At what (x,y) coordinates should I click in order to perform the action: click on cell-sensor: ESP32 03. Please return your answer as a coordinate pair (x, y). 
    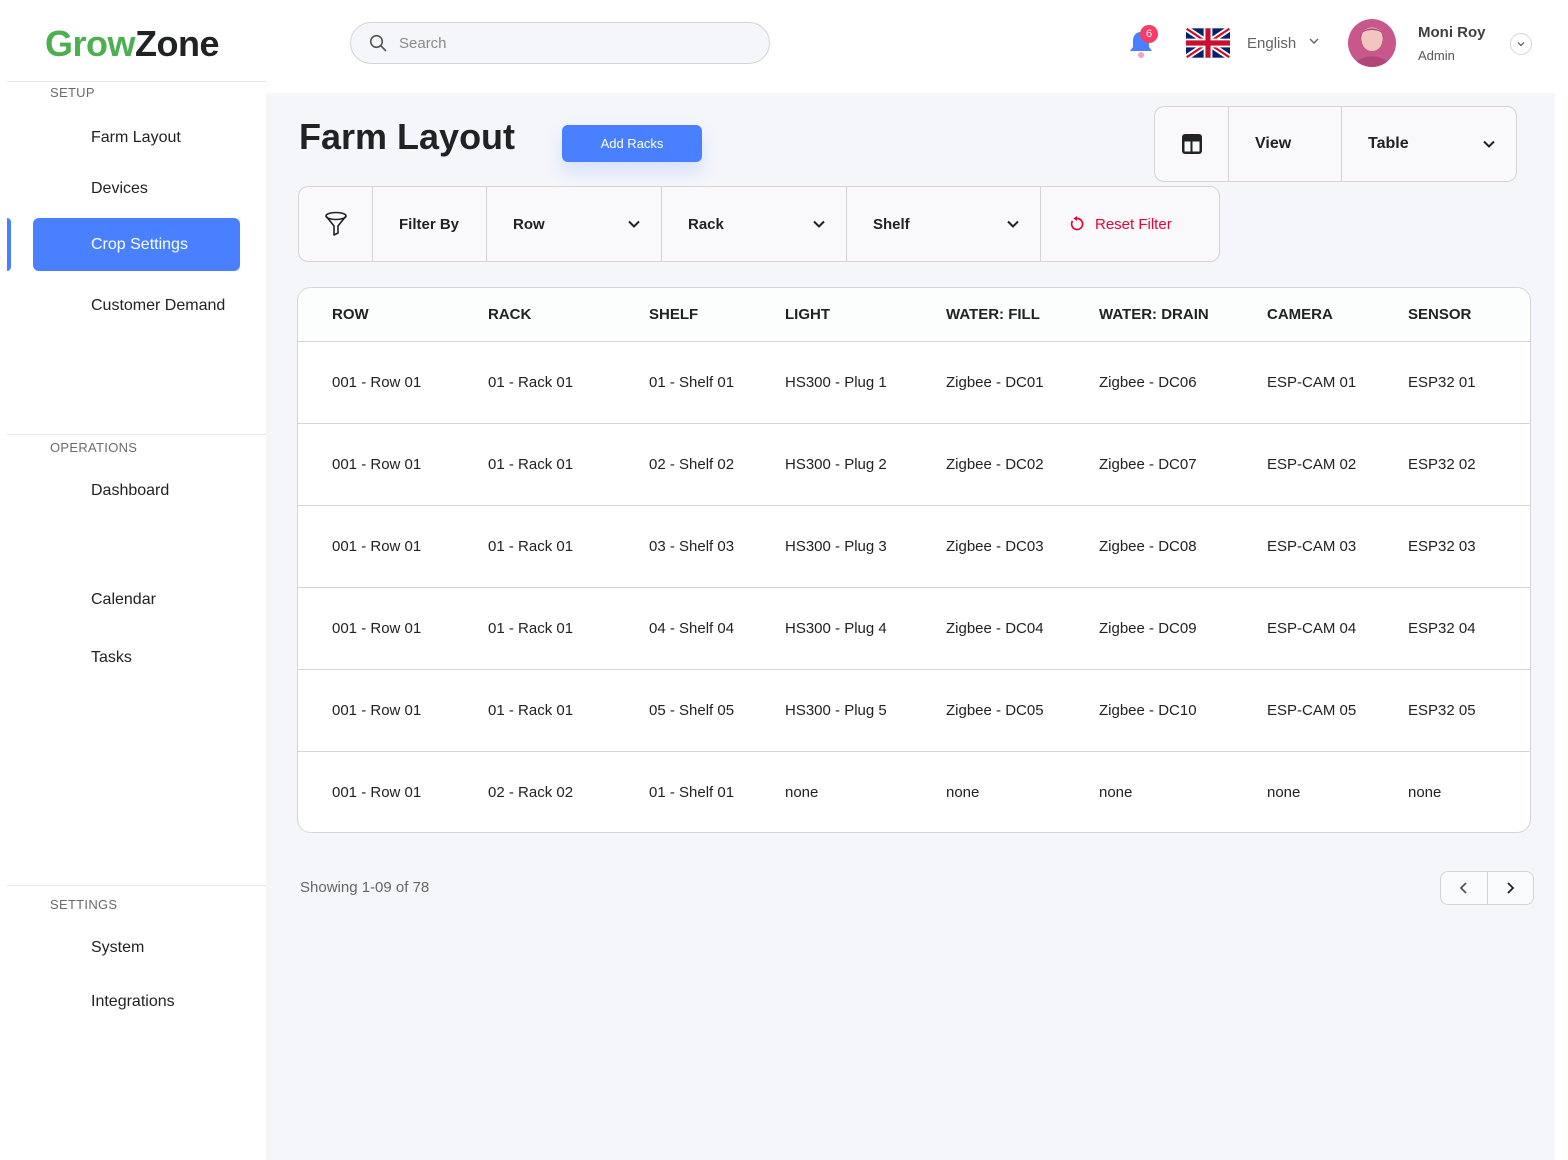
    Looking at the image, I should click on (1442, 546).